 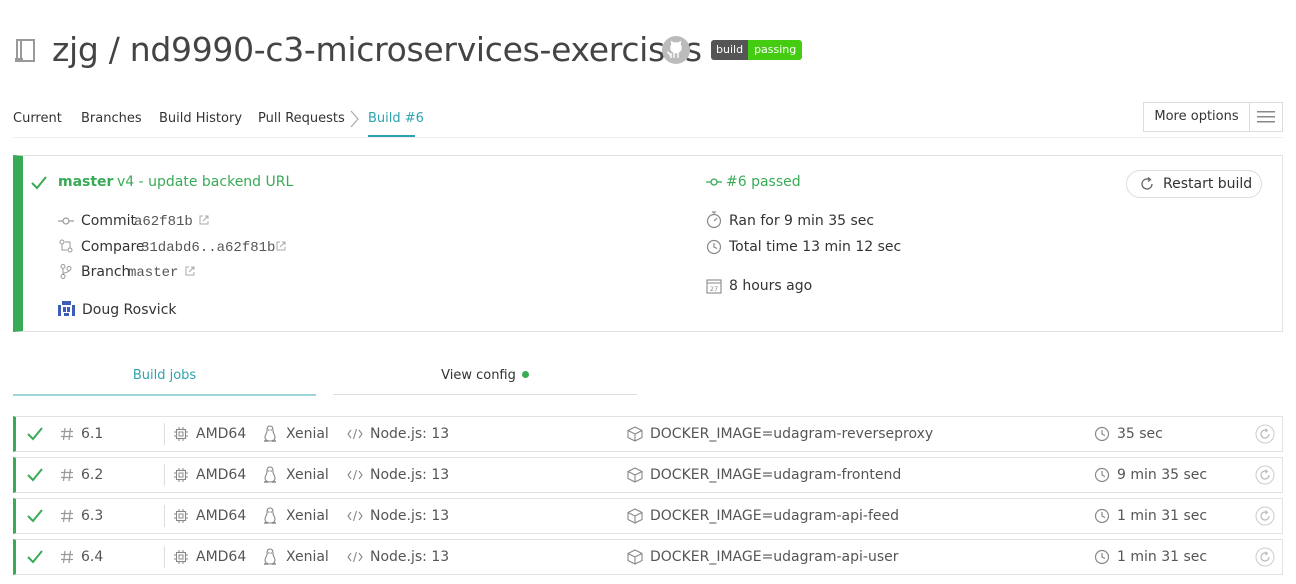 What do you see at coordinates (92, 434) in the screenshot?
I see `job-number: 6.1` at bounding box center [92, 434].